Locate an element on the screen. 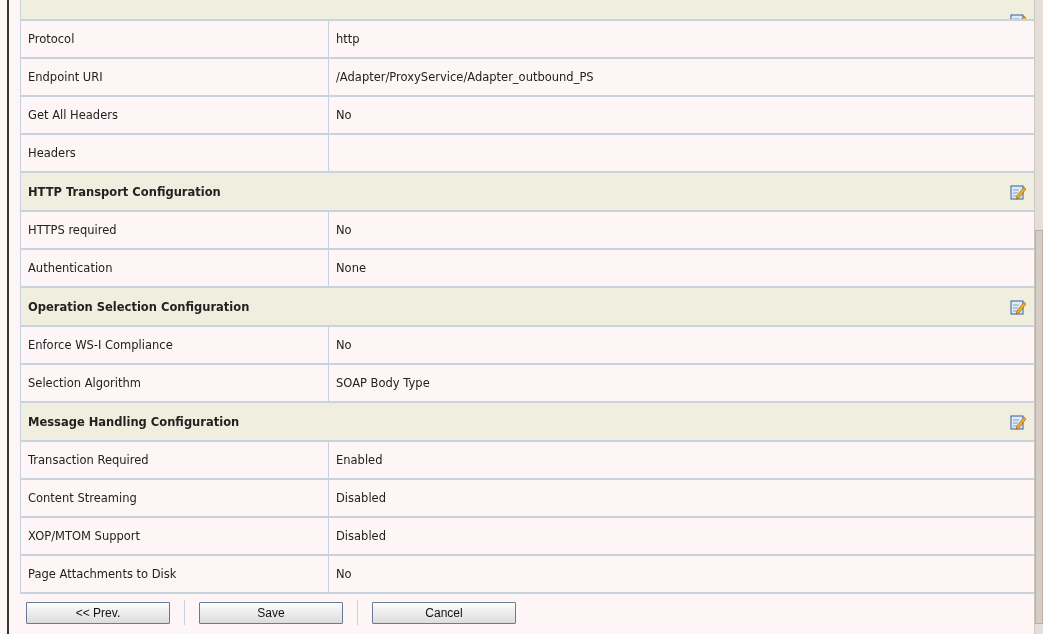 This screenshot has width=1043, height=634. property-label: Endpoint URI is located at coordinates (175, 77).